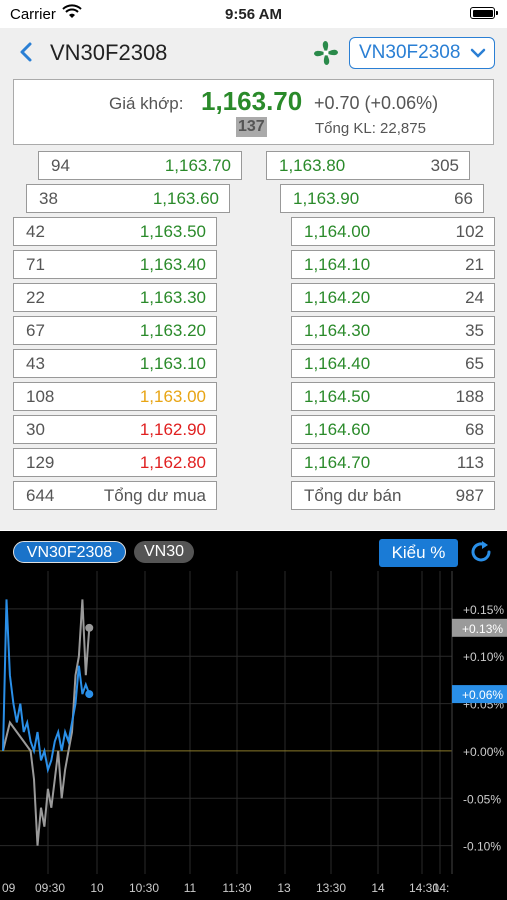 The height and width of the screenshot is (900, 507). What do you see at coordinates (46, 686) in the screenshot?
I see `series-line-vn30f2308` at bounding box center [46, 686].